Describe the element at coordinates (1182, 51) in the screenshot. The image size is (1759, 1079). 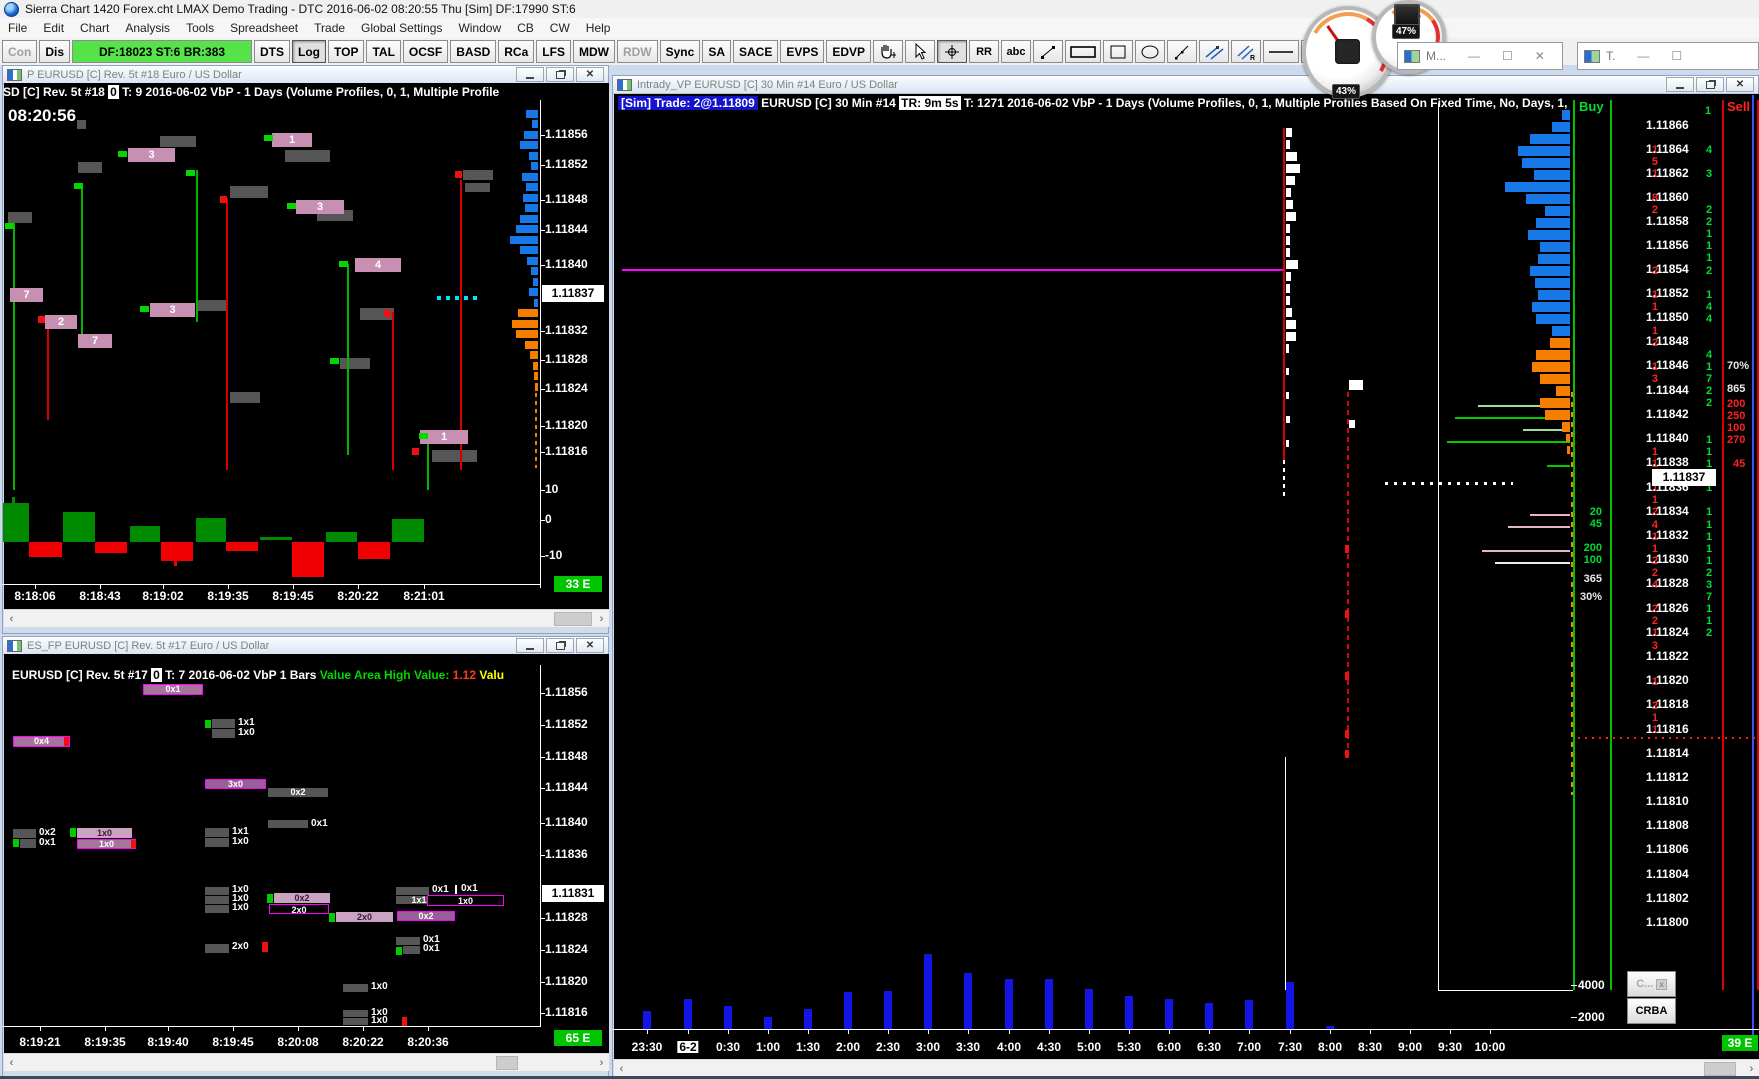
I see `ray-tool-icon` at that location.